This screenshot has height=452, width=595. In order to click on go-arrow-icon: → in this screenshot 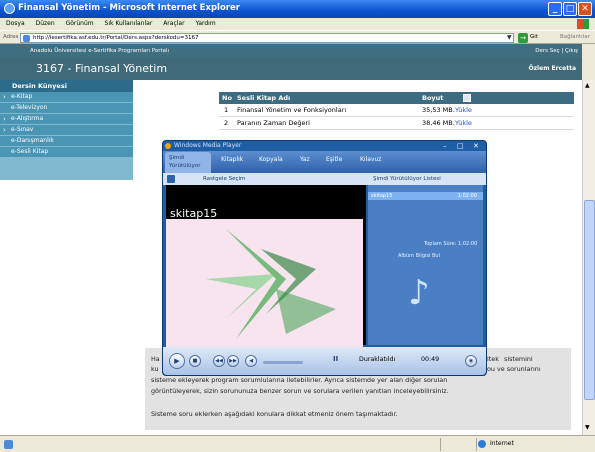, I will do `click(523, 38)`.